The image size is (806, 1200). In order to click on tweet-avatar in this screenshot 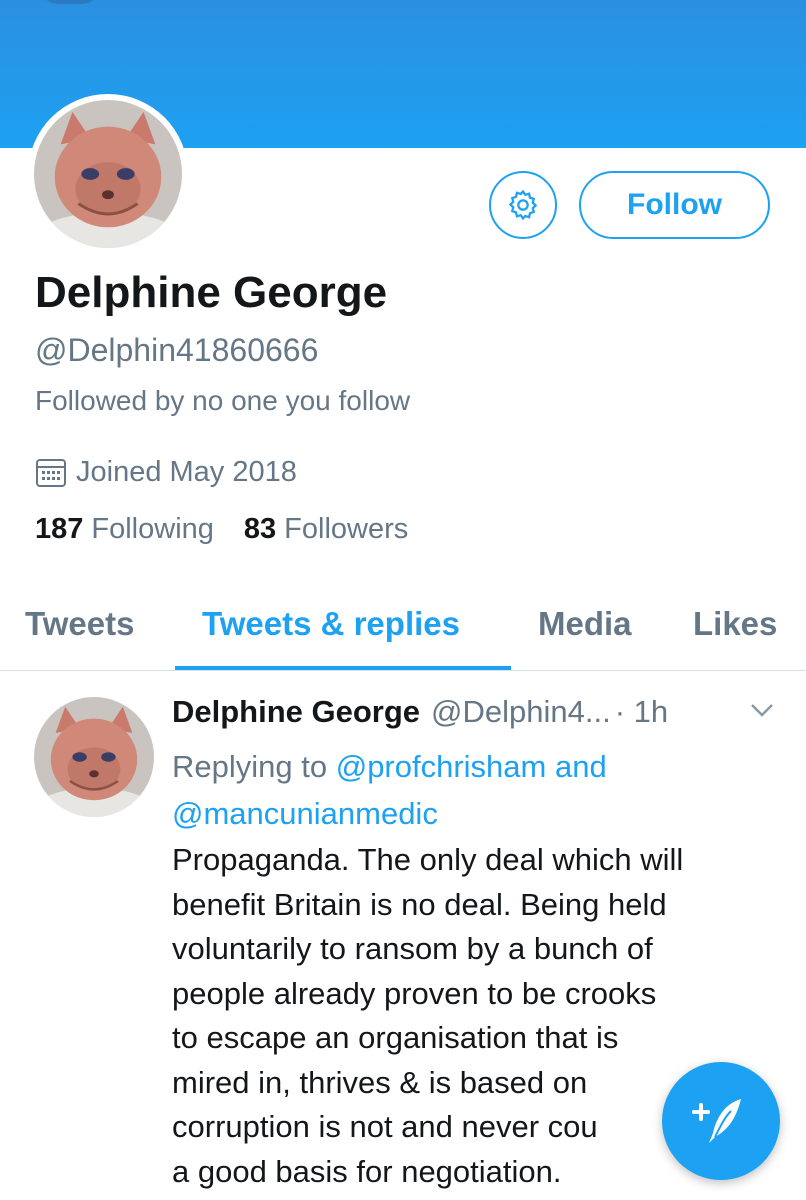, I will do `click(94, 757)`.